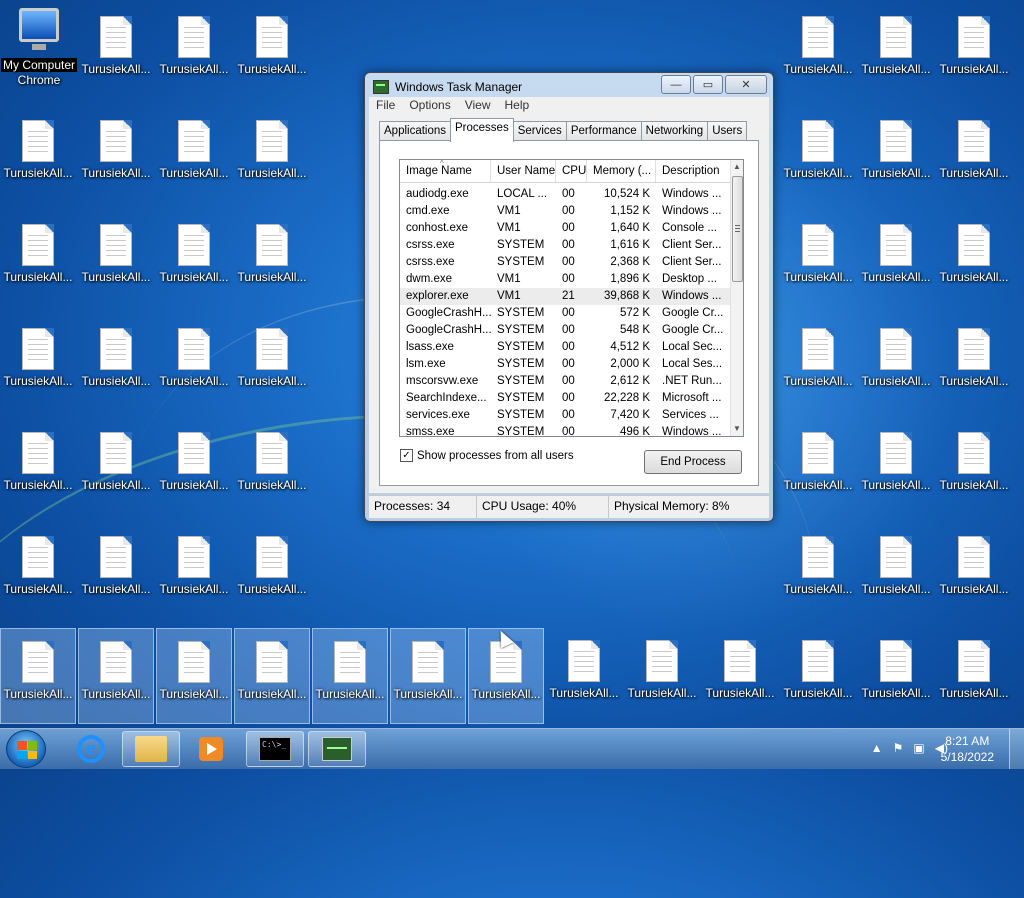 This screenshot has width=1024, height=898. Describe the element at coordinates (571, 171) in the screenshot. I see `col-cpu: CPU` at that location.